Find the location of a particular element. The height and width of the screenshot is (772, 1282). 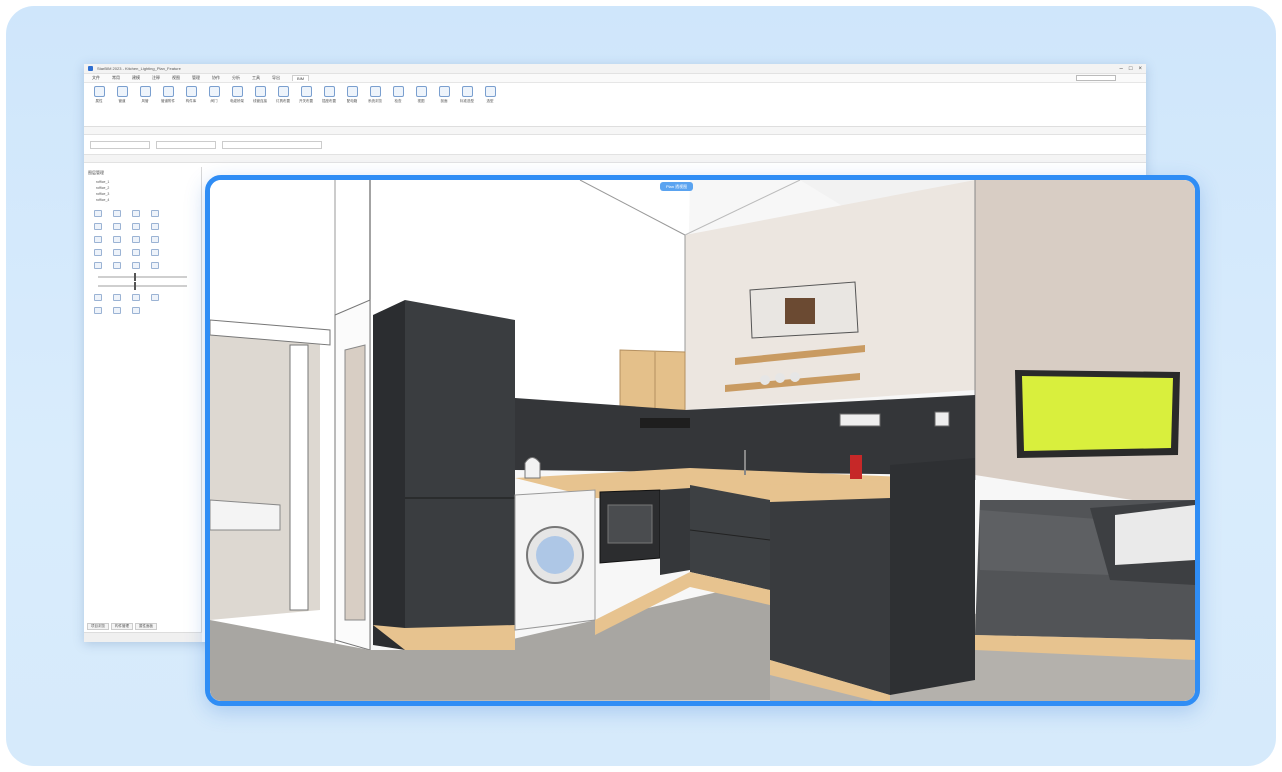

tab-home: 常用 is located at coordinates (116, 78).